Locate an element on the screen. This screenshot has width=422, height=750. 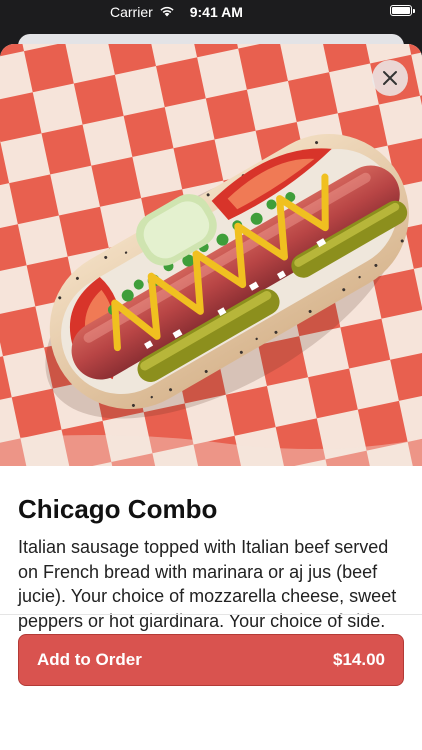
add-to-order-label: Add to Order is located at coordinates (89, 659).